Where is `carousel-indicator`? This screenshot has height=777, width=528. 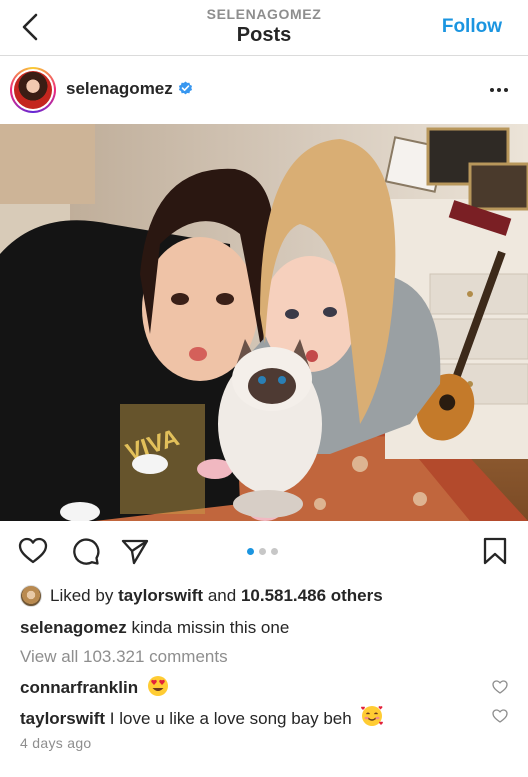
carousel-indicator is located at coordinates (262, 551).